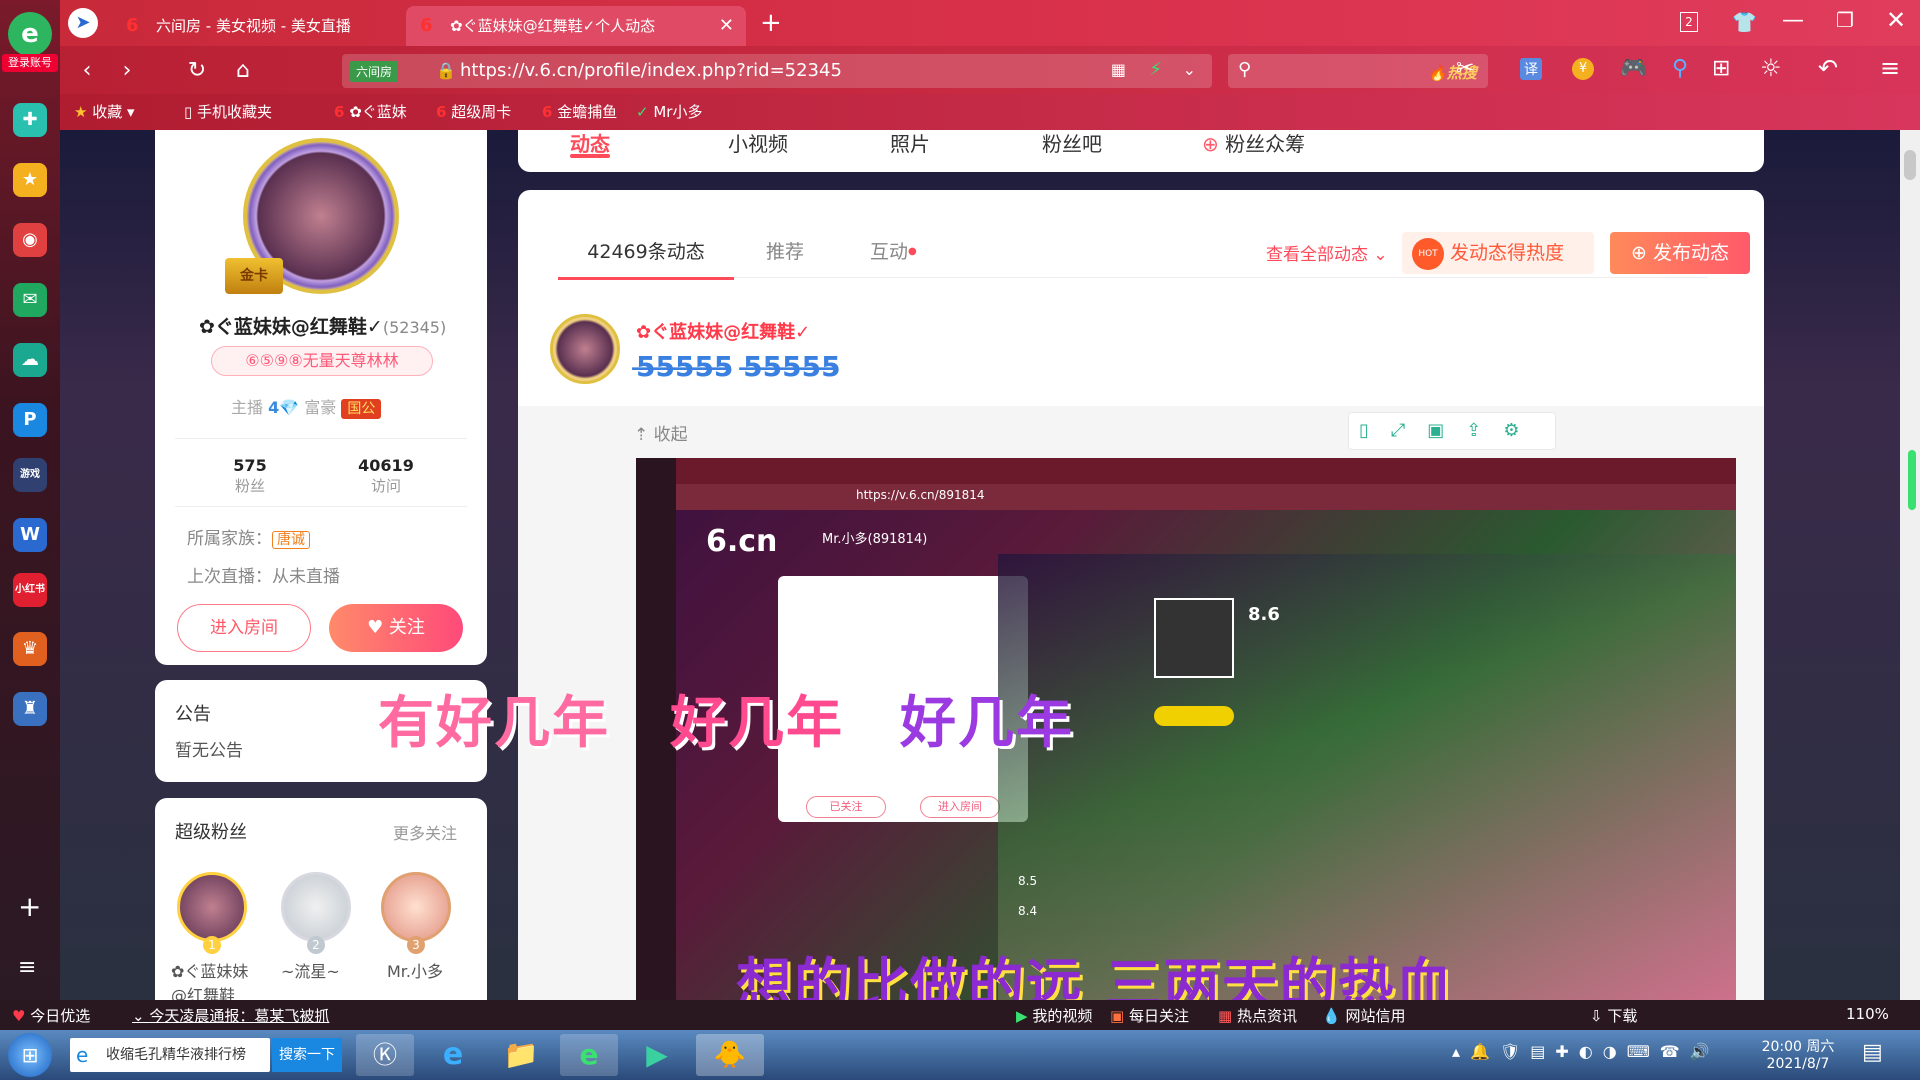  What do you see at coordinates (30, 180) in the screenshot?
I see `star-icon: ★` at bounding box center [30, 180].